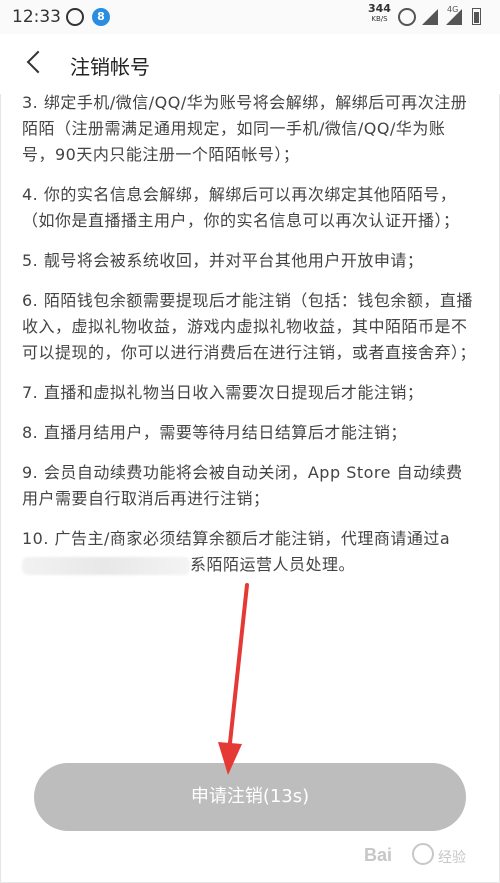 The height and width of the screenshot is (883, 500). I want to click on alarm-icon, so click(407, 17).